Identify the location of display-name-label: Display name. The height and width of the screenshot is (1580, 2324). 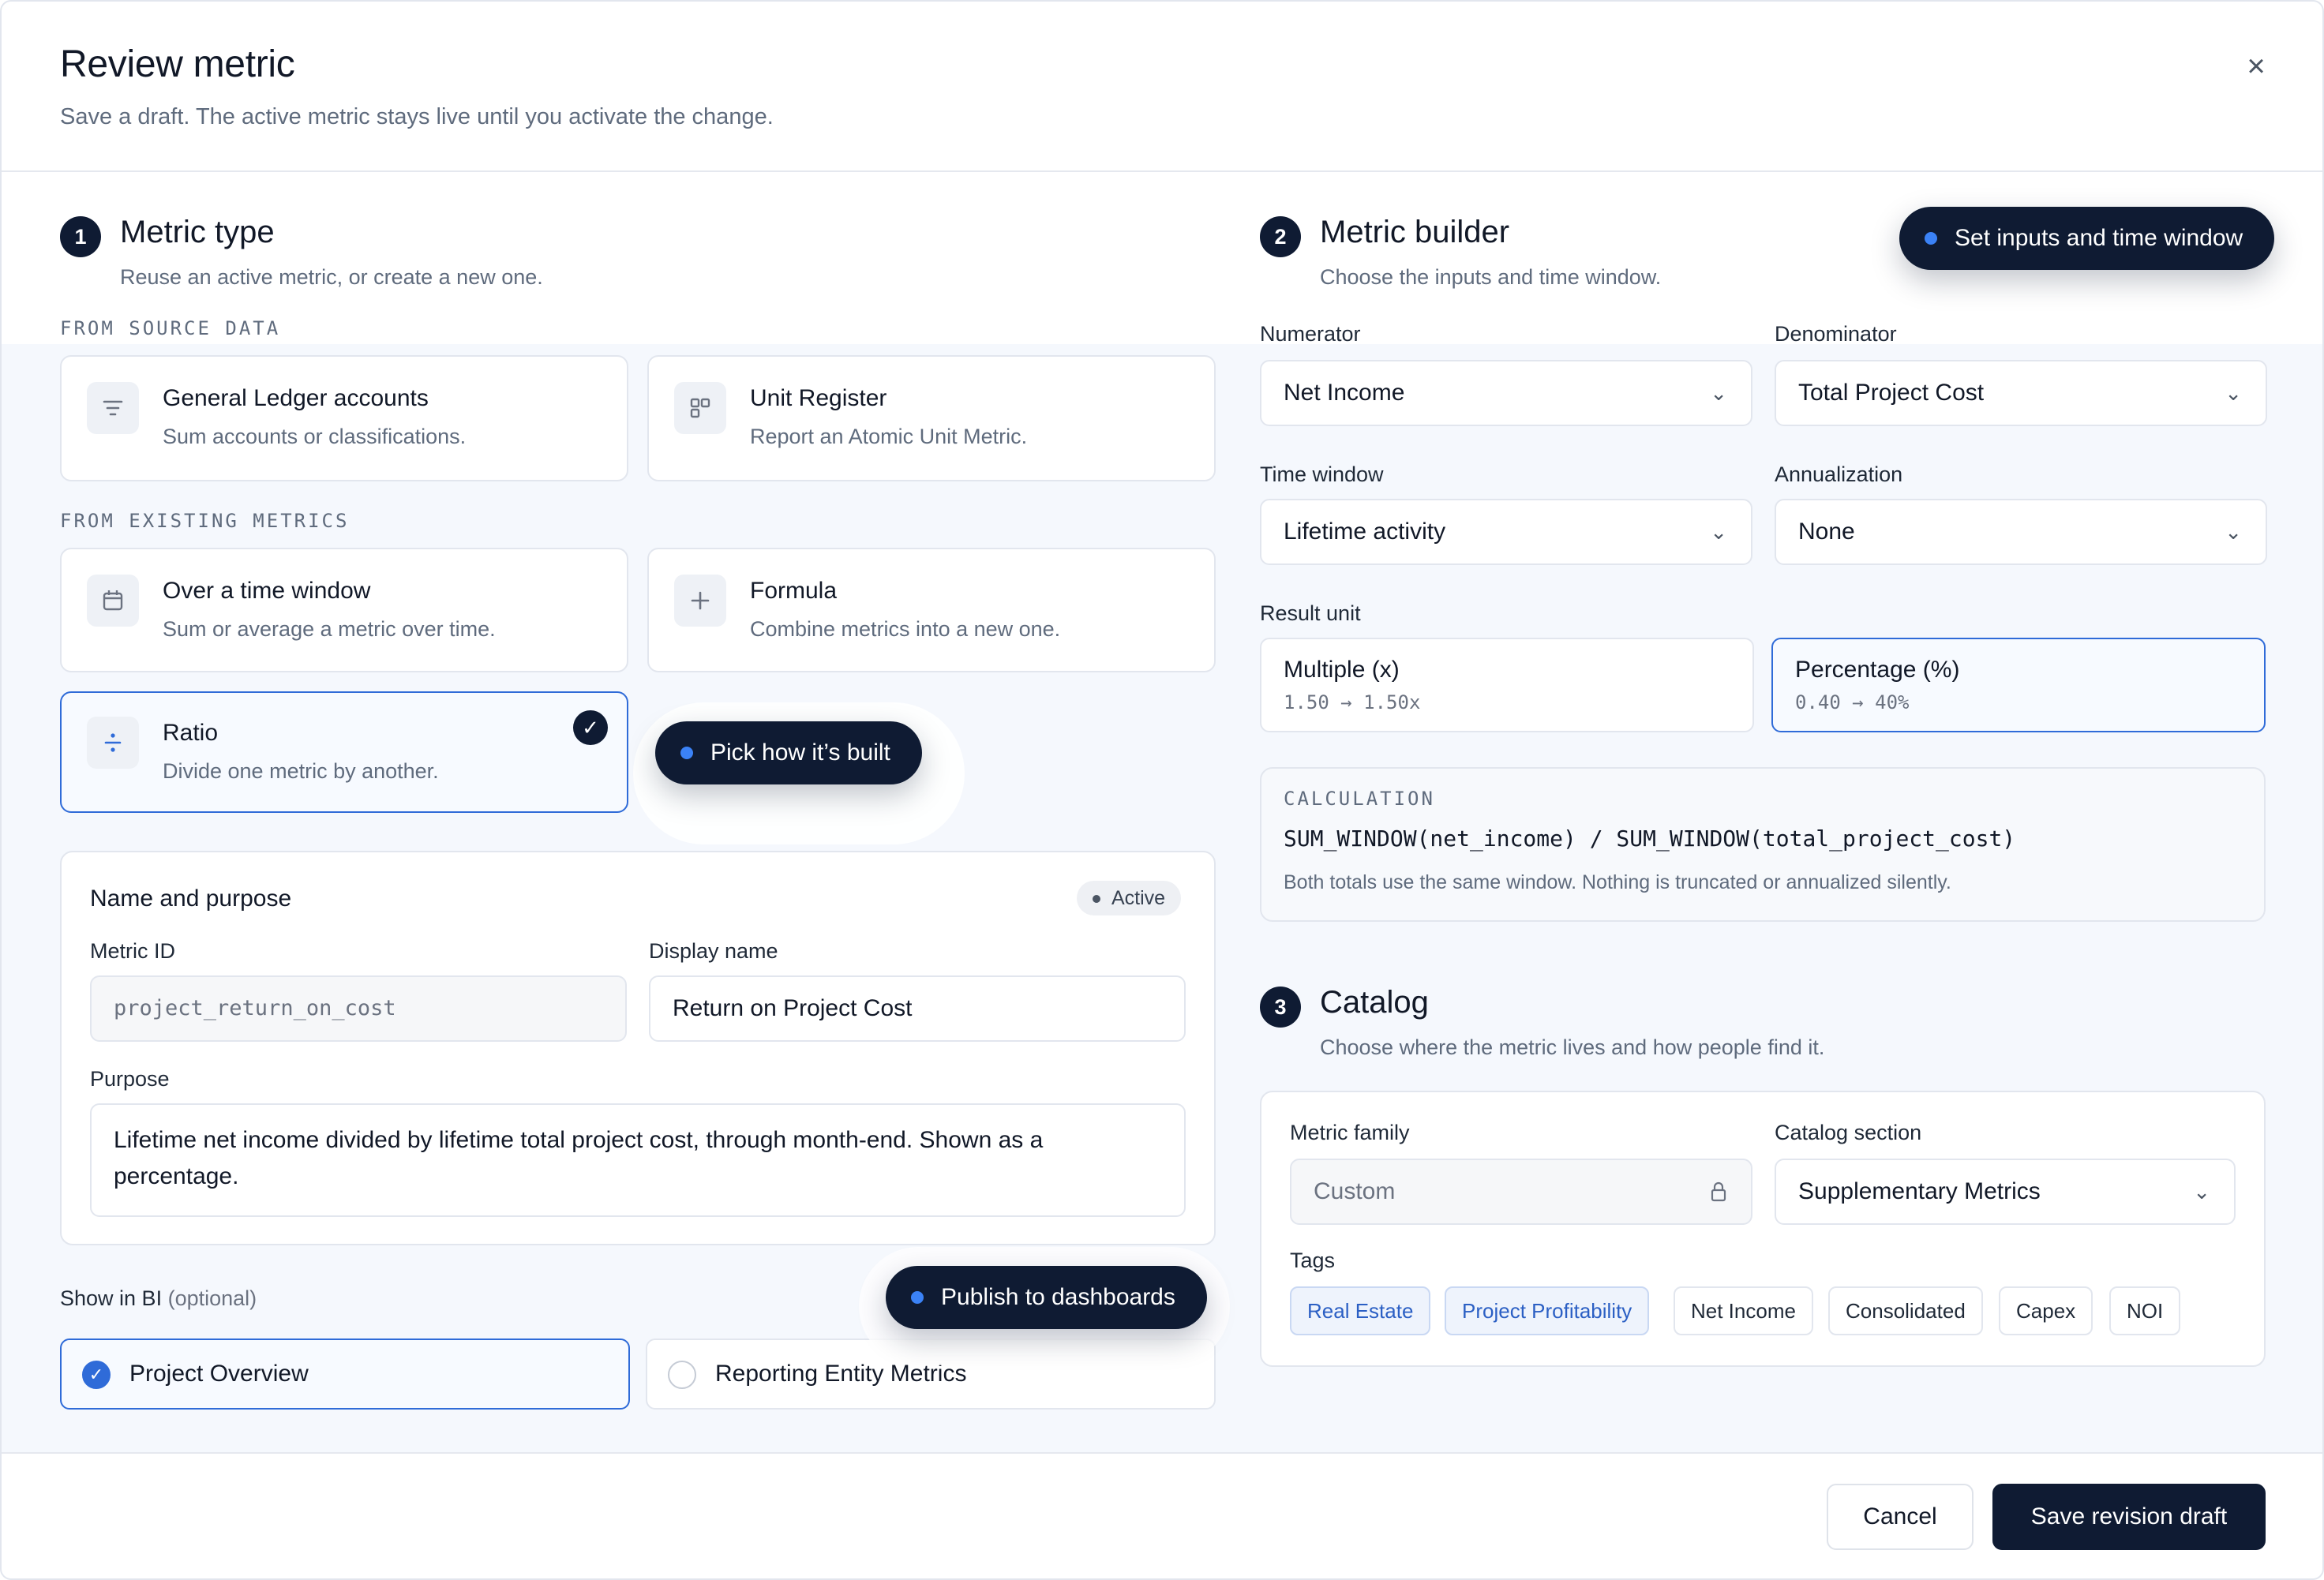
(713, 951).